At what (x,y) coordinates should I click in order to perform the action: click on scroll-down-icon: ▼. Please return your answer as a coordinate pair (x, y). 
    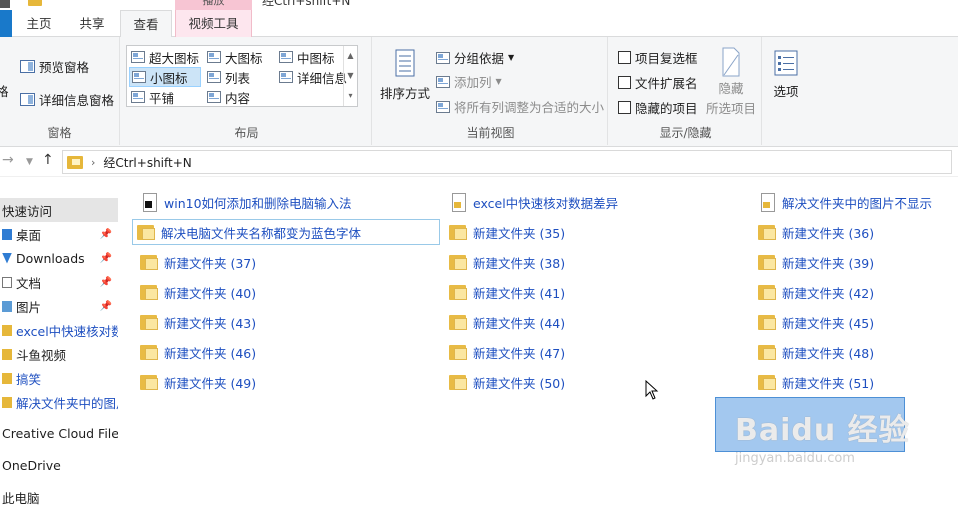
    Looking at the image, I should click on (350, 76).